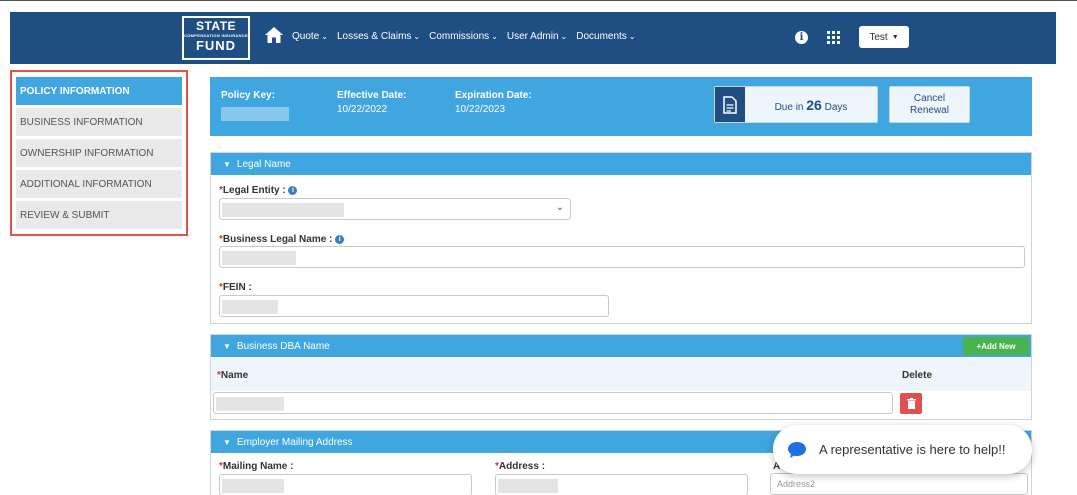 Image resolution: width=1077 pixels, height=495 pixels. What do you see at coordinates (621, 484) in the screenshot?
I see `address-input` at bounding box center [621, 484].